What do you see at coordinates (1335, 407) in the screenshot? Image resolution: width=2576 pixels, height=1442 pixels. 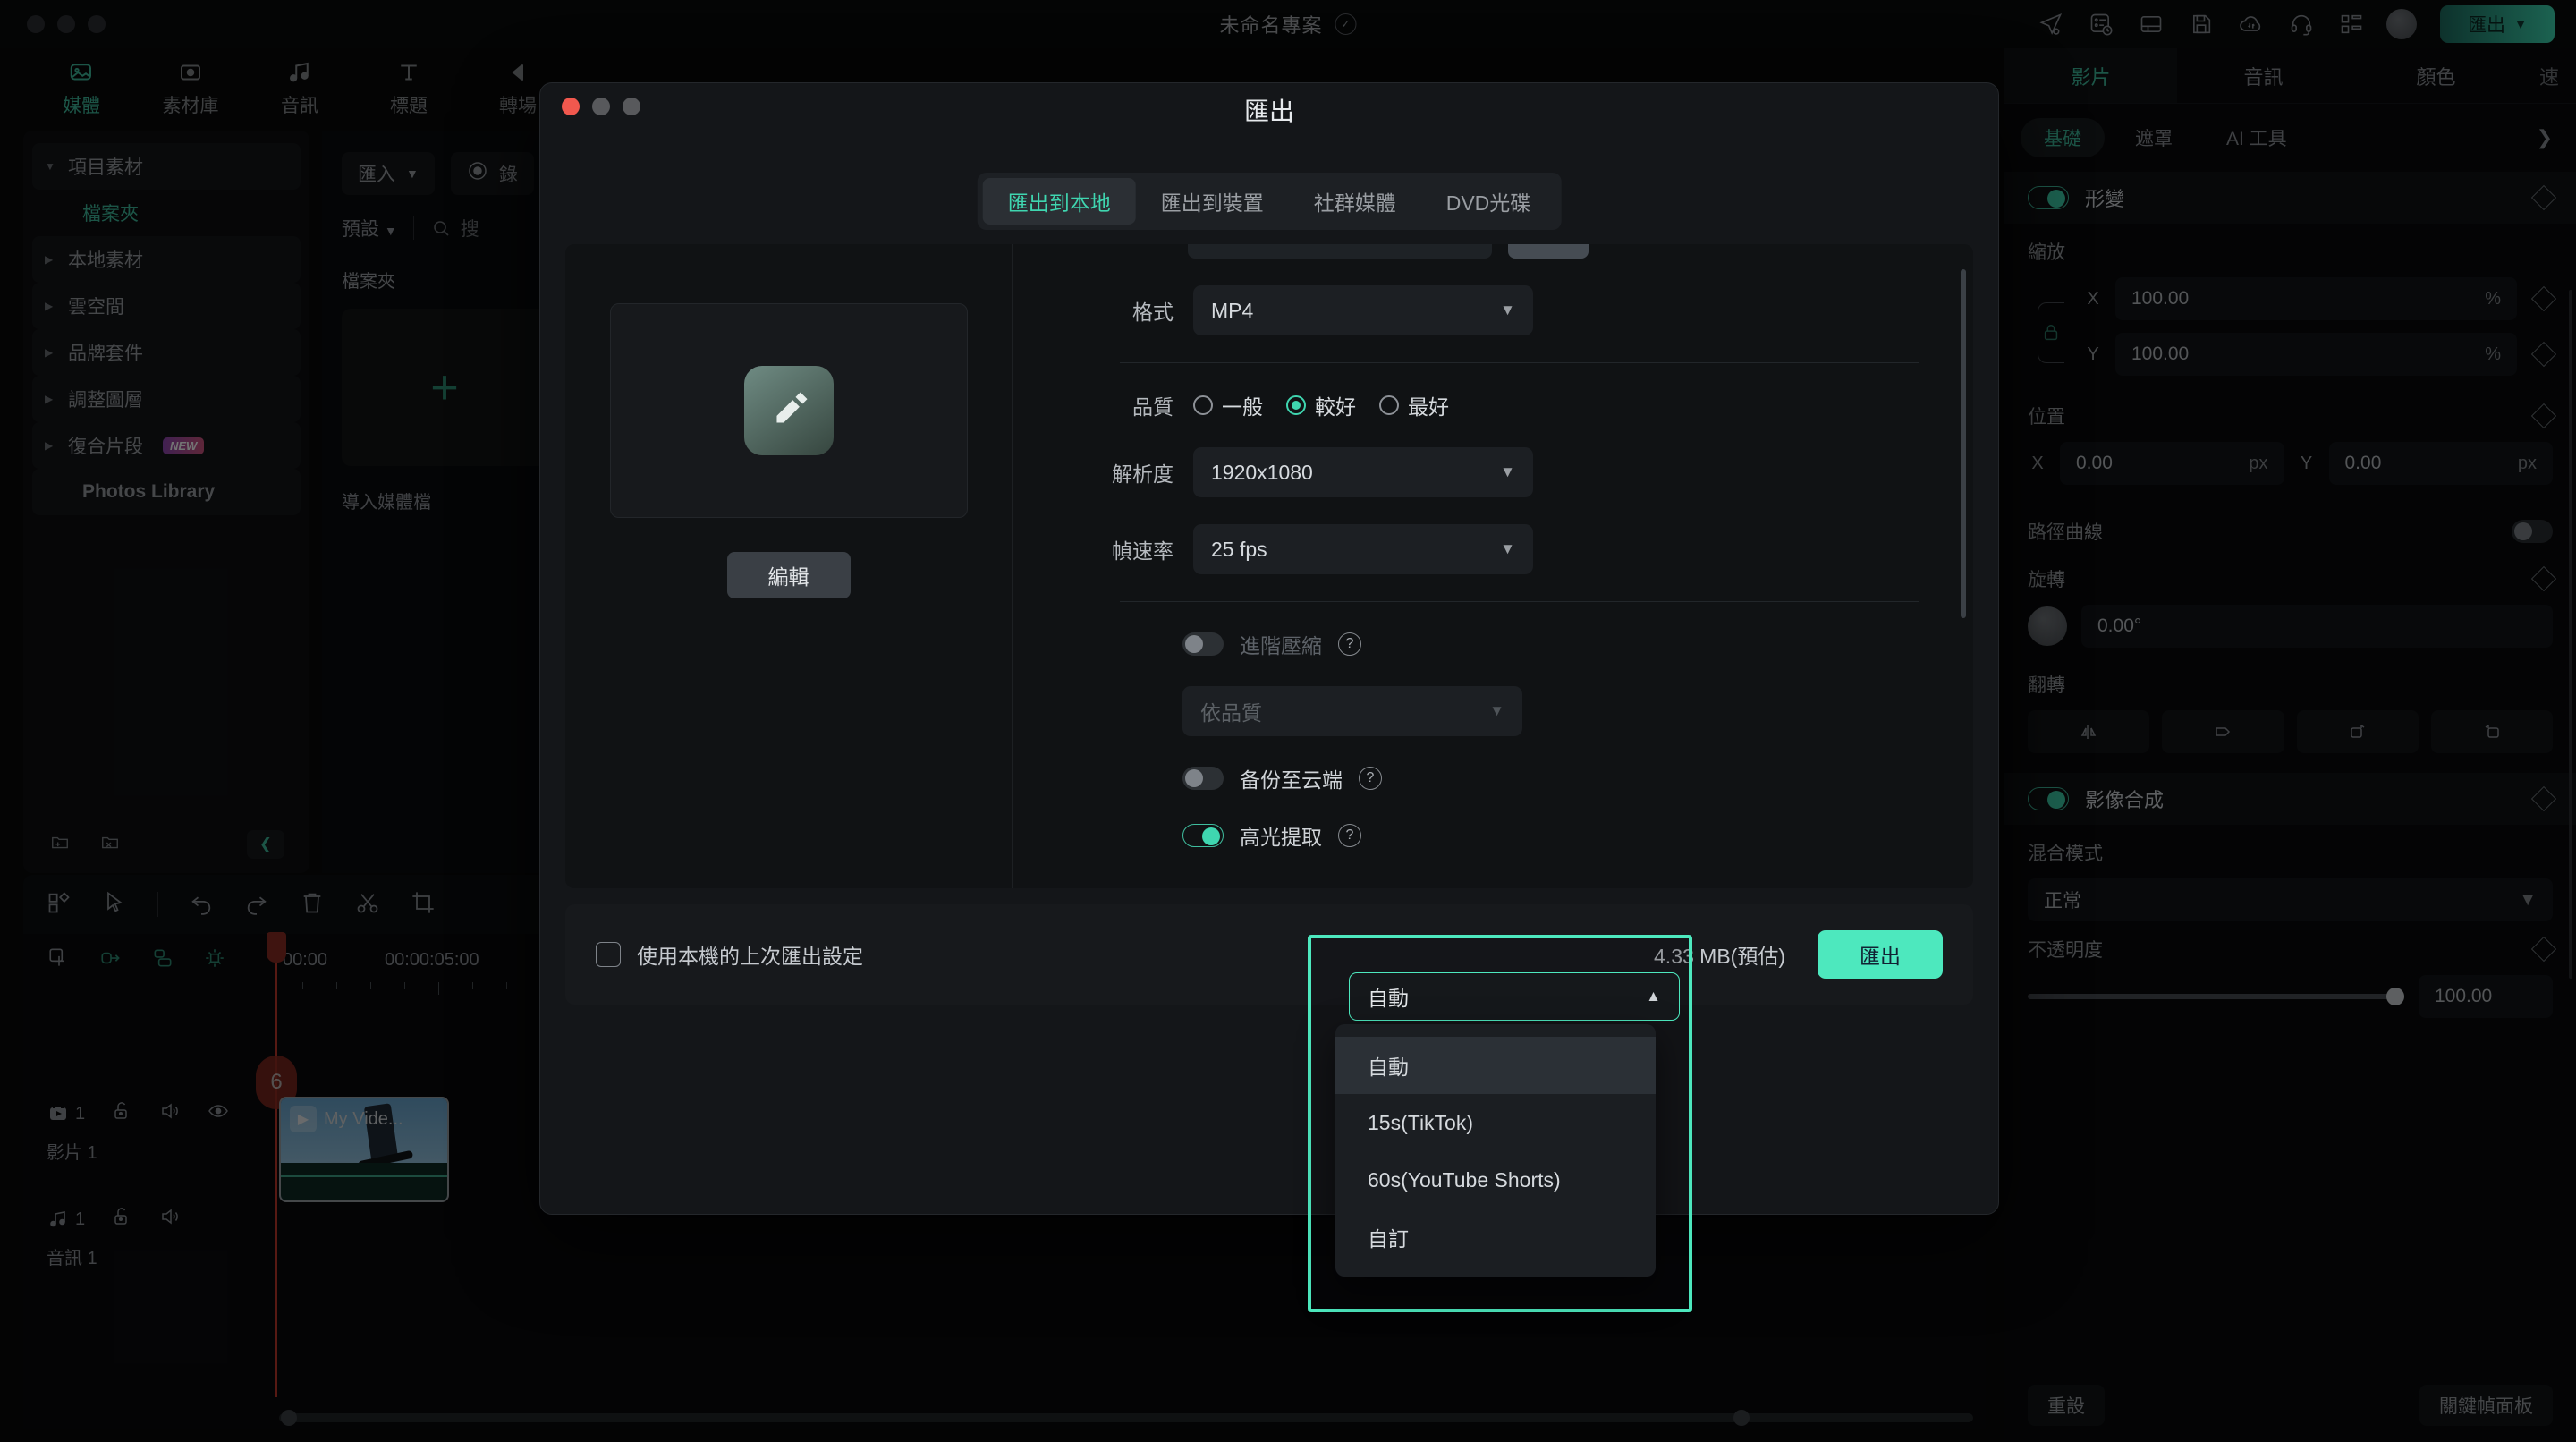 I see `quality-option-better-label: 較好` at bounding box center [1335, 407].